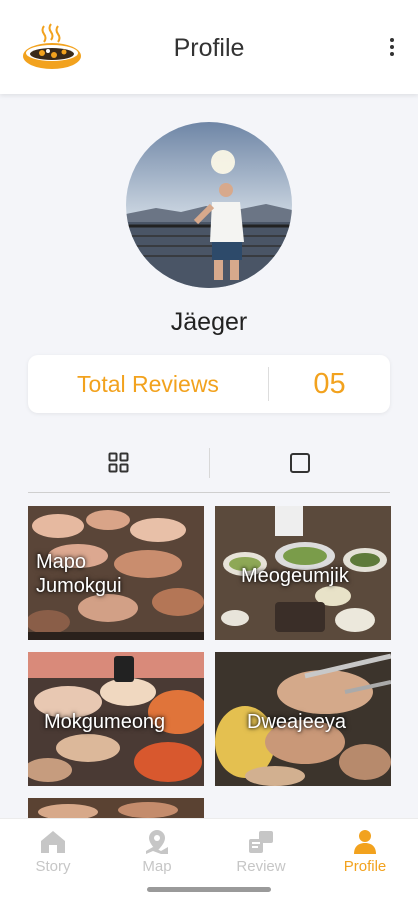 This screenshot has height=901, width=418. What do you see at coordinates (295, 576) in the screenshot?
I see `restaurant-name: Meogeumjik` at bounding box center [295, 576].